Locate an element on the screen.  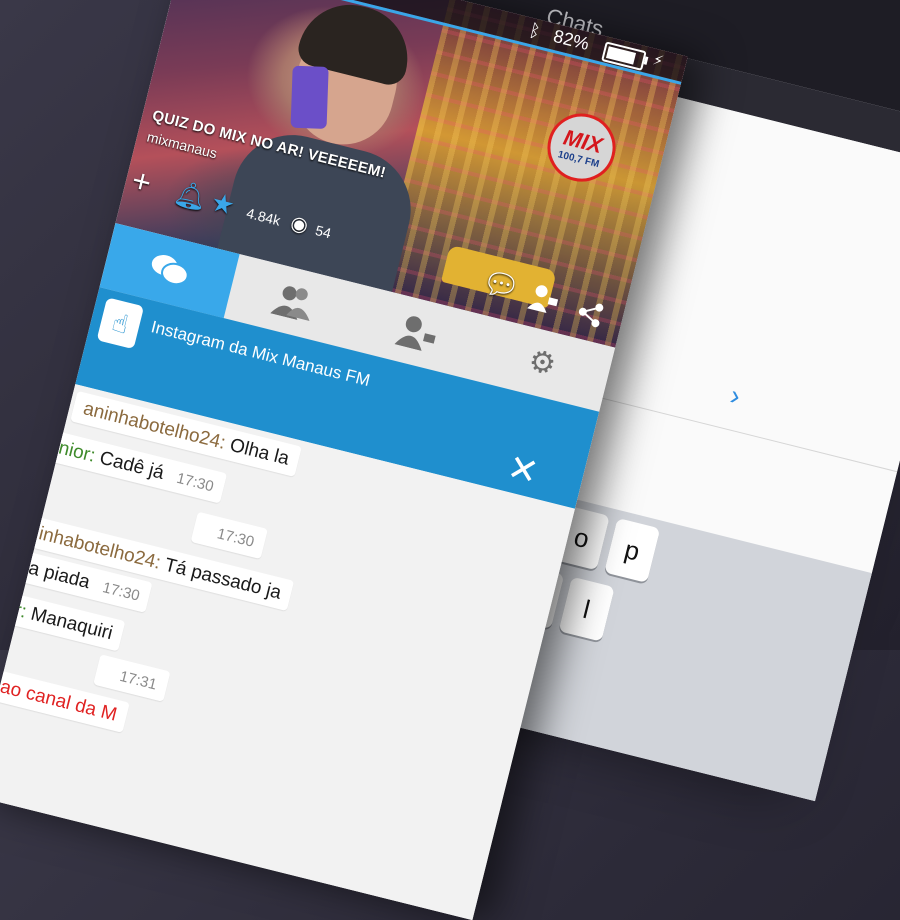
battery-fill is located at coordinates (620, 55).